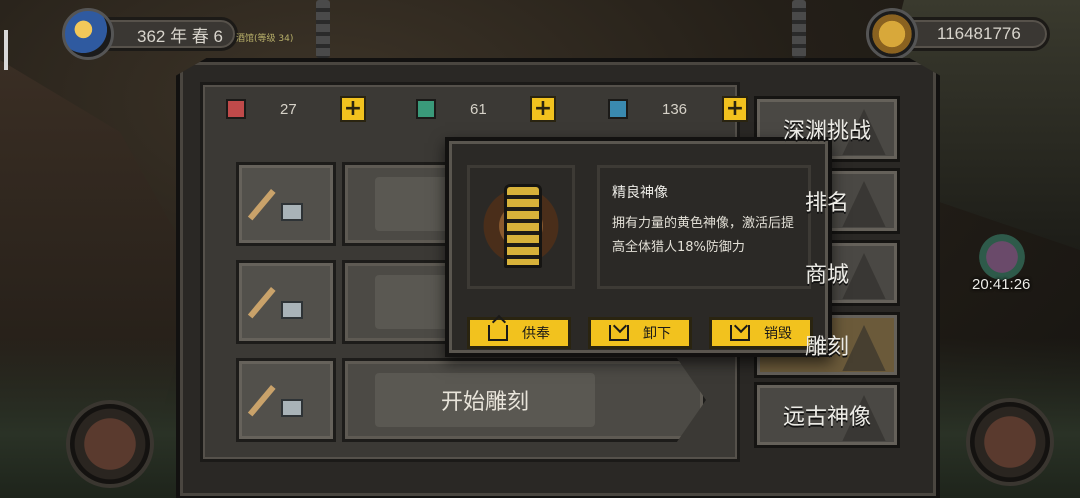 The width and height of the screenshot is (1080, 498). What do you see at coordinates (519, 333) in the screenshot?
I see `offer-button: 供奉` at bounding box center [519, 333].